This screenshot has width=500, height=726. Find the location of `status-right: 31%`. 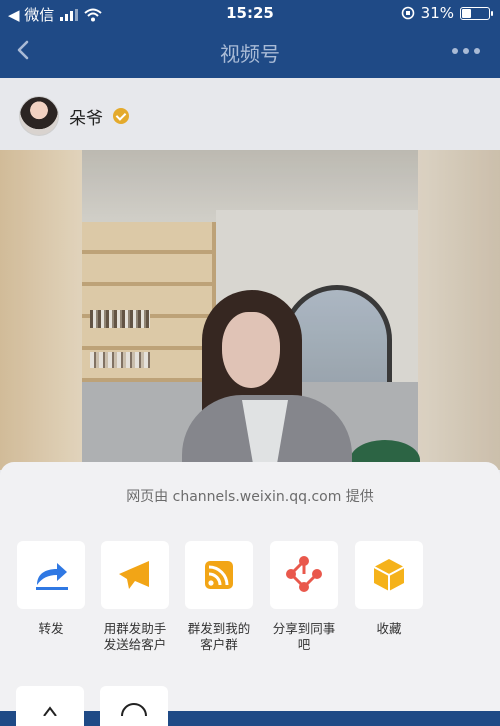

status-right: 31% is located at coordinates (447, 13).